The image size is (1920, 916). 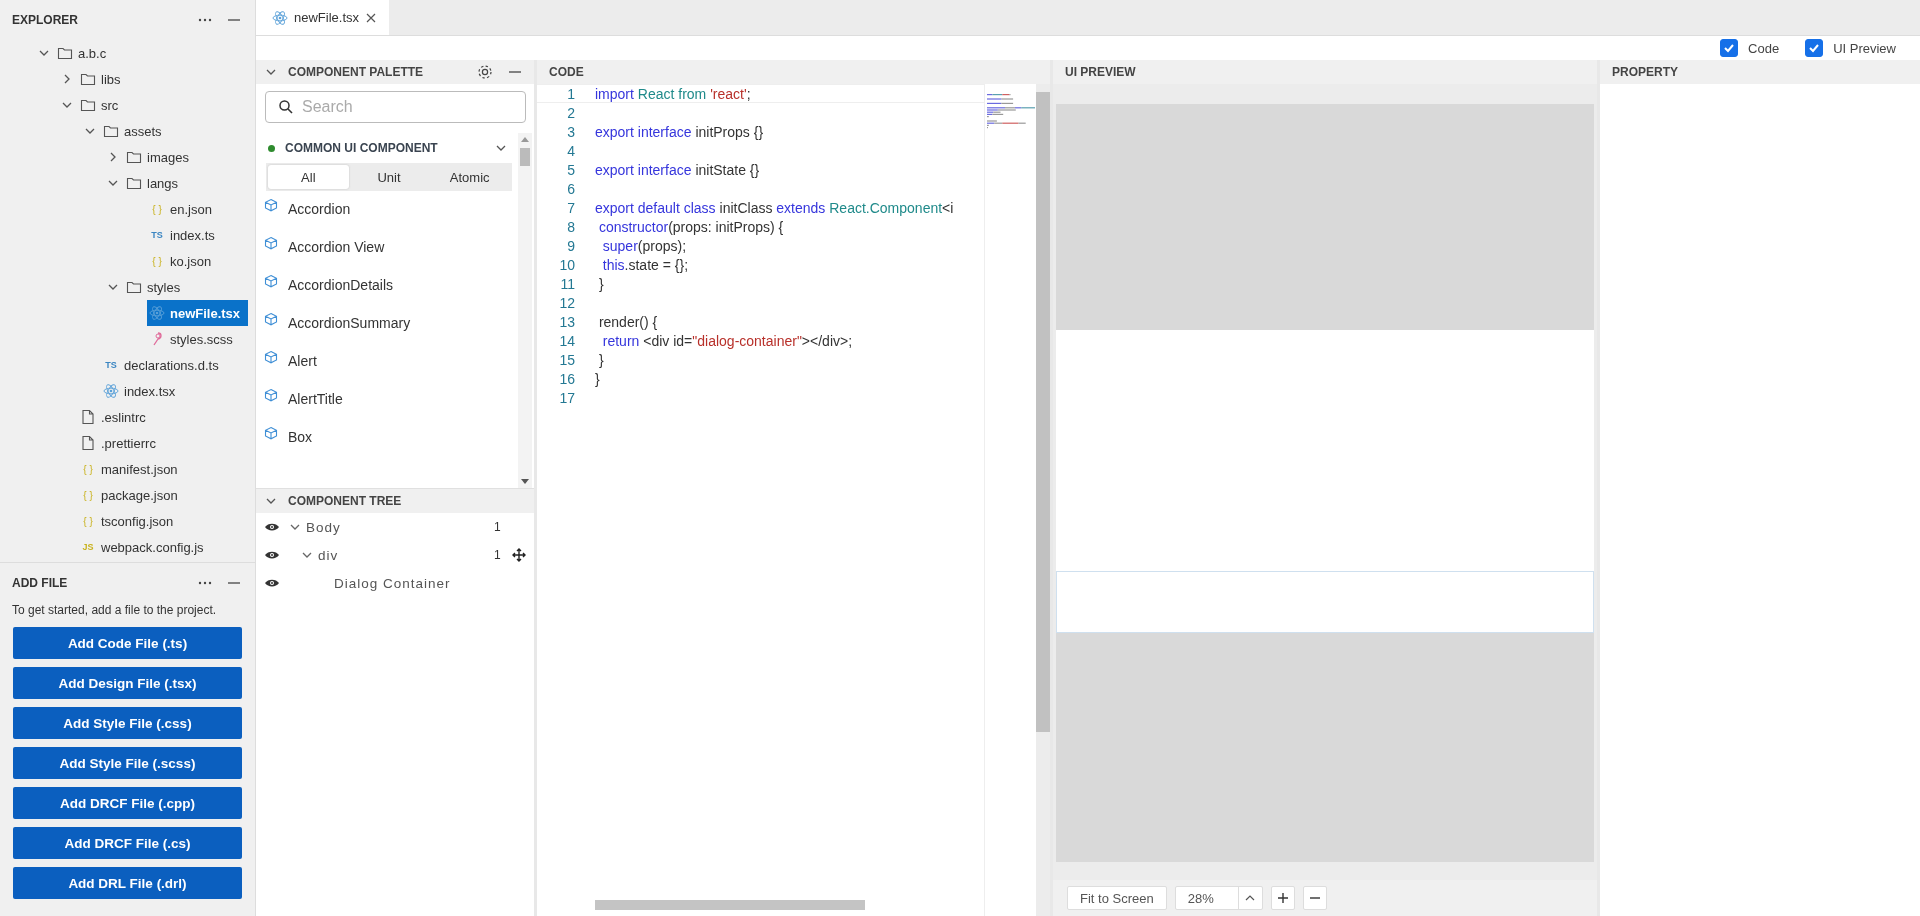 What do you see at coordinates (566, 72) in the screenshot?
I see `panel-title: CODE` at bounding box center [566, 72].